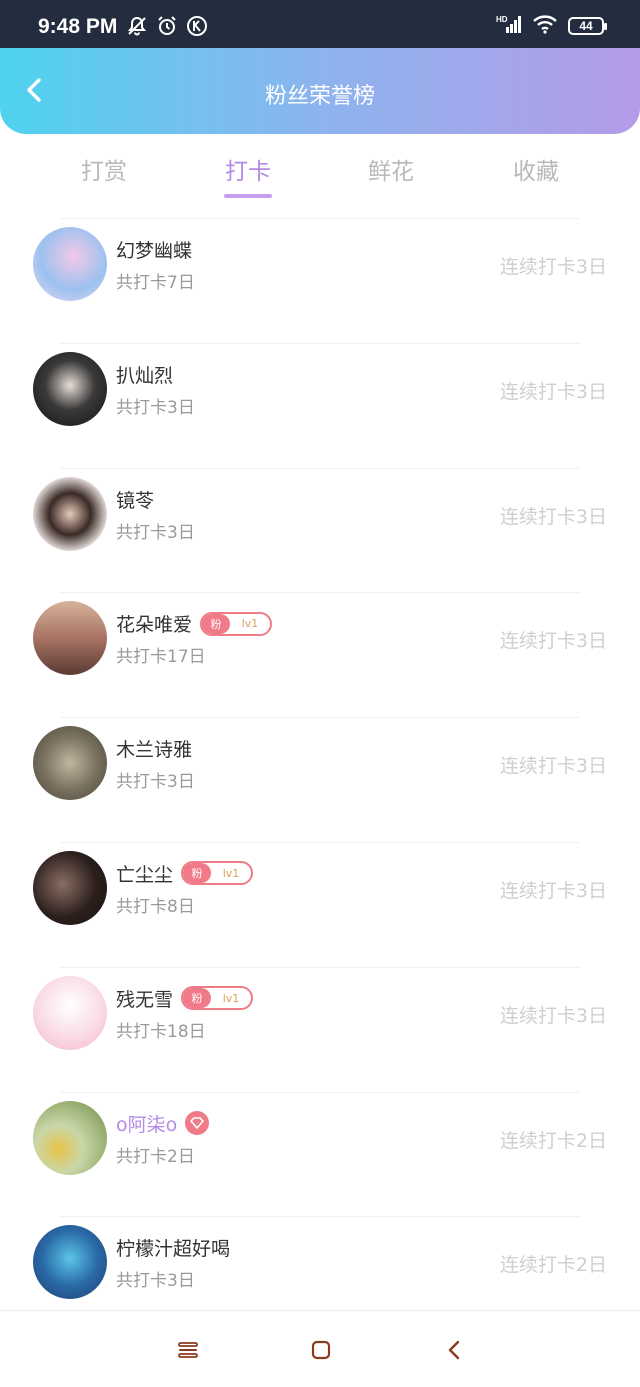 This screenshot has height=1387, width=640. I want to click on alarm-icon, so click(167, 28).